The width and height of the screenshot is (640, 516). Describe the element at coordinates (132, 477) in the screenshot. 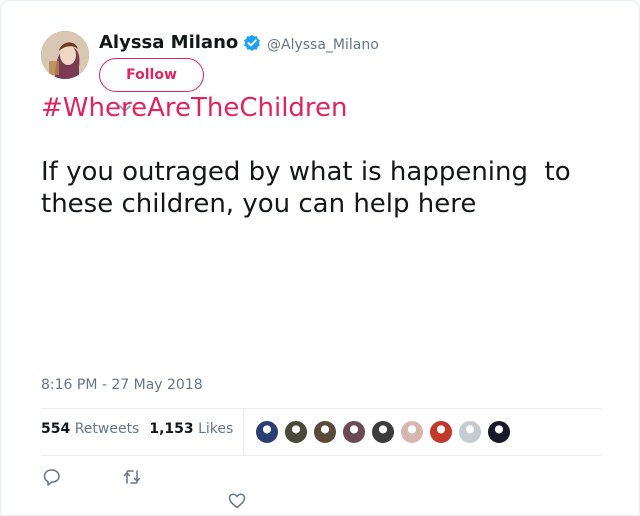

I see `retweet-icon` at that location.